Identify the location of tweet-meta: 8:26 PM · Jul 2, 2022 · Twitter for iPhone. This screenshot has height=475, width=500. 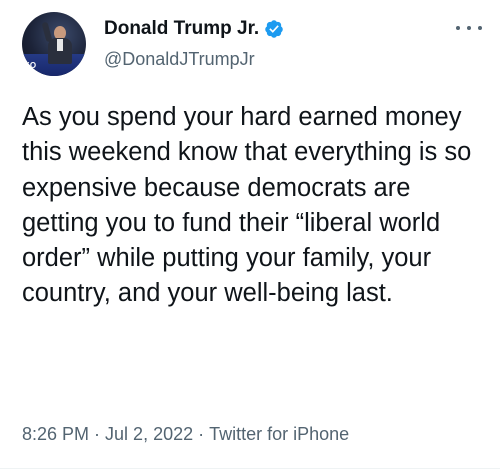
(185, 434).